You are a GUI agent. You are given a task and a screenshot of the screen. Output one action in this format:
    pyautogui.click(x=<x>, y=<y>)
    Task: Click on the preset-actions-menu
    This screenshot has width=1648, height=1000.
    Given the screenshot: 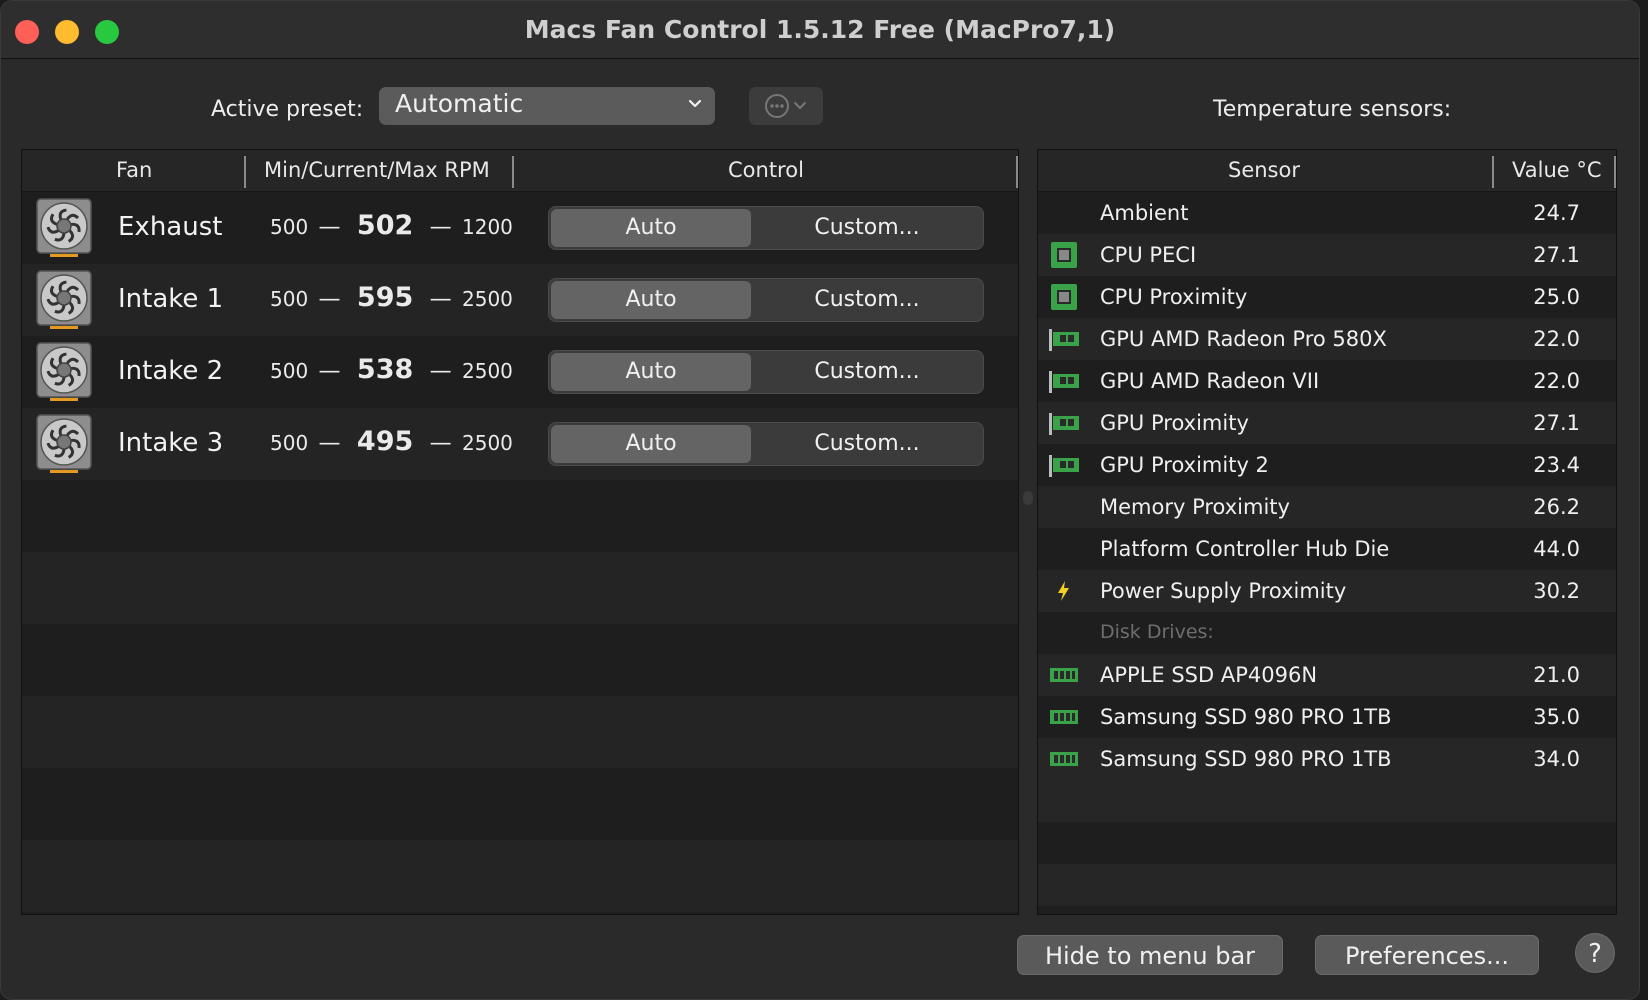 What is the action you would take?
    pyautogui.click(x=786, y=106)
    